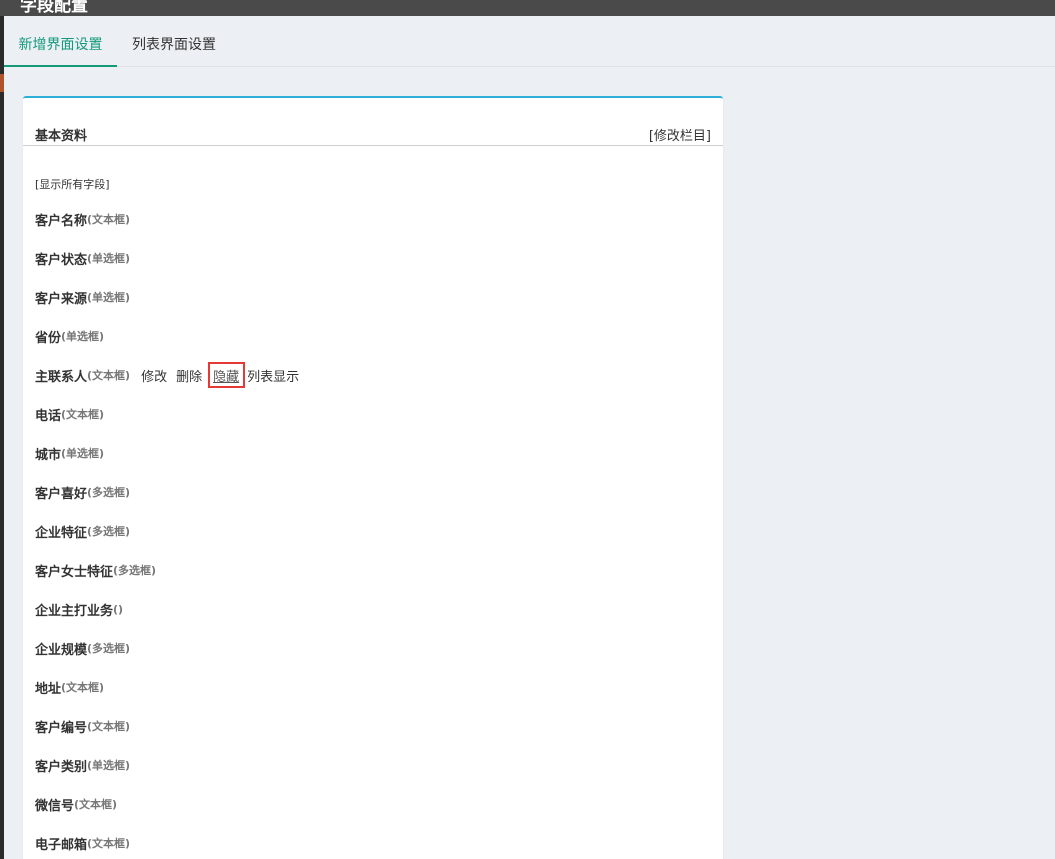 This screenshot has height=859, width=1055. What do you see at coordinates (74, 611) in the screenshot?
I see `field-name: 企业主打业务` at bounding box center [74, 611].